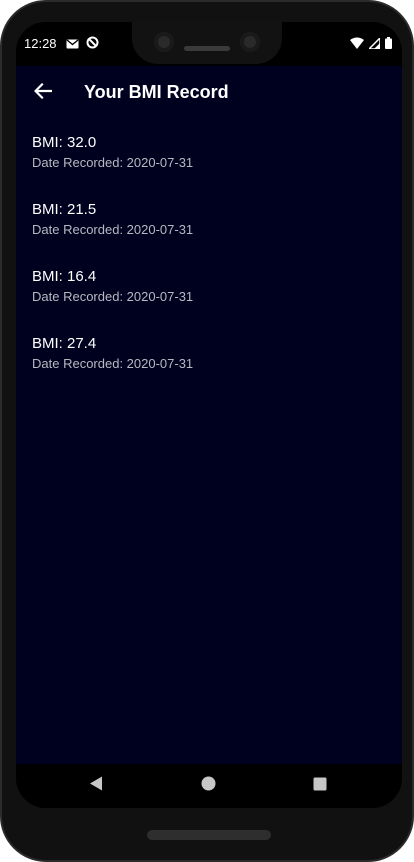 This screenshot has width=414, height=862. What do you see at coordinates (164, 42) in the screenshot?
I see `front-camera-icon` at bounding box center [164, 42].